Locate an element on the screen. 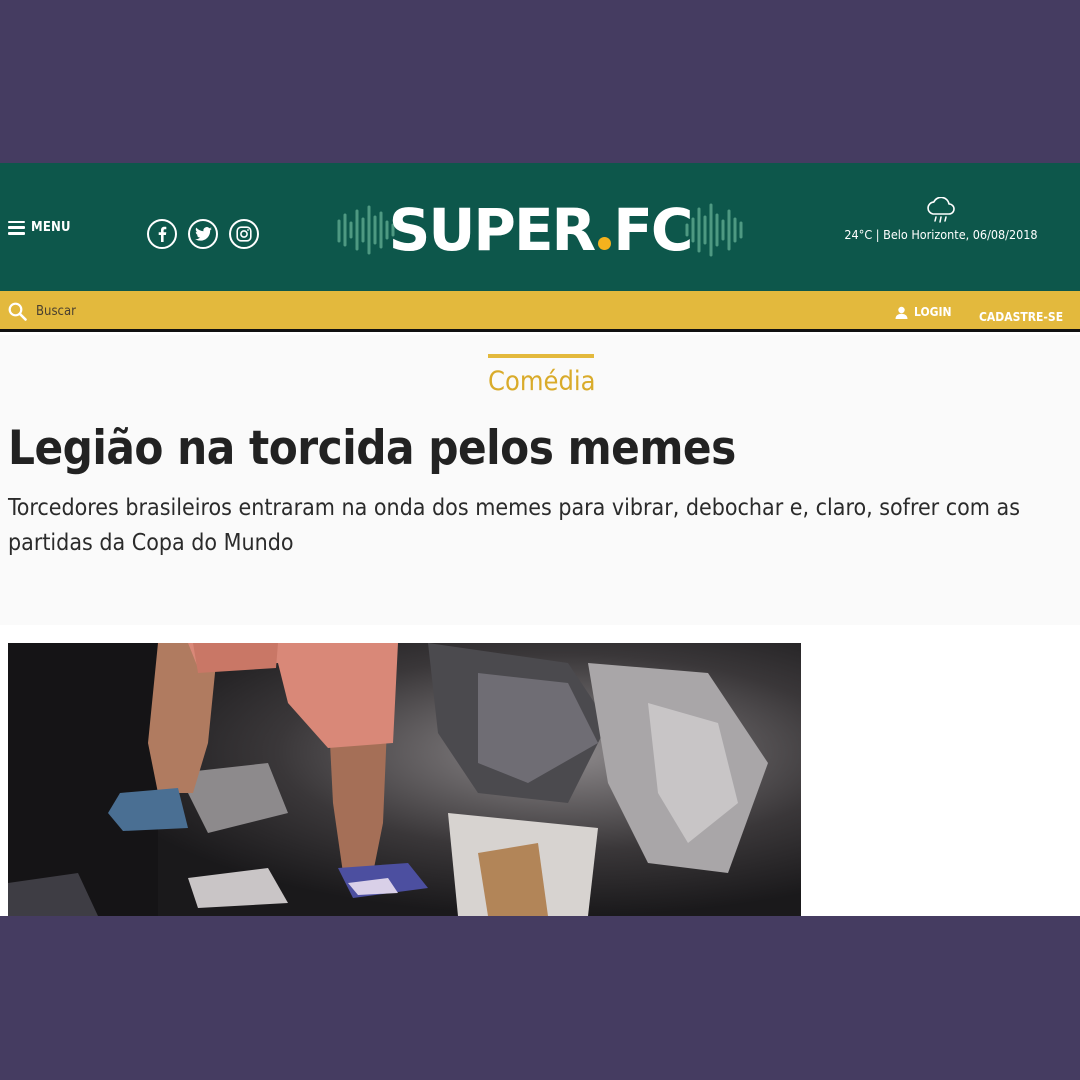 The width and height of the screenshot is (1080, 1080). search-field: Buscar is located at coordinates (42, 311).